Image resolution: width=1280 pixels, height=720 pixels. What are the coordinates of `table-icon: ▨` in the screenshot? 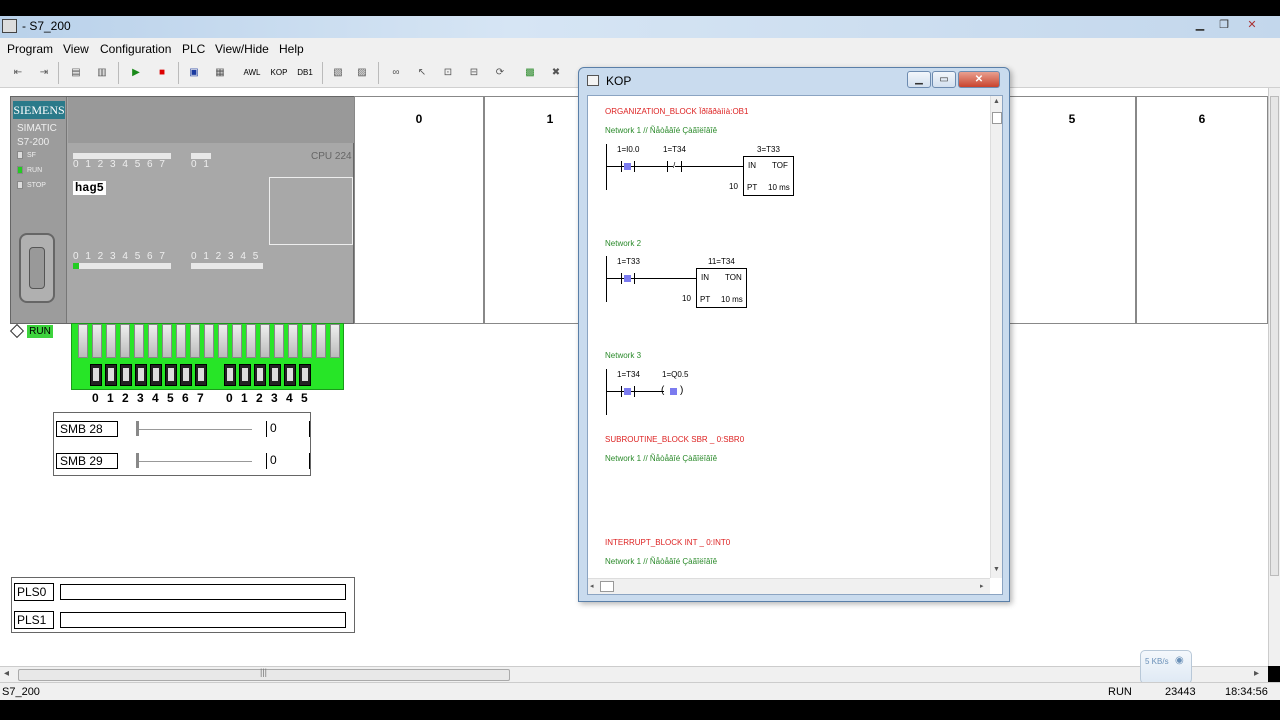 It's located at (362, 73).